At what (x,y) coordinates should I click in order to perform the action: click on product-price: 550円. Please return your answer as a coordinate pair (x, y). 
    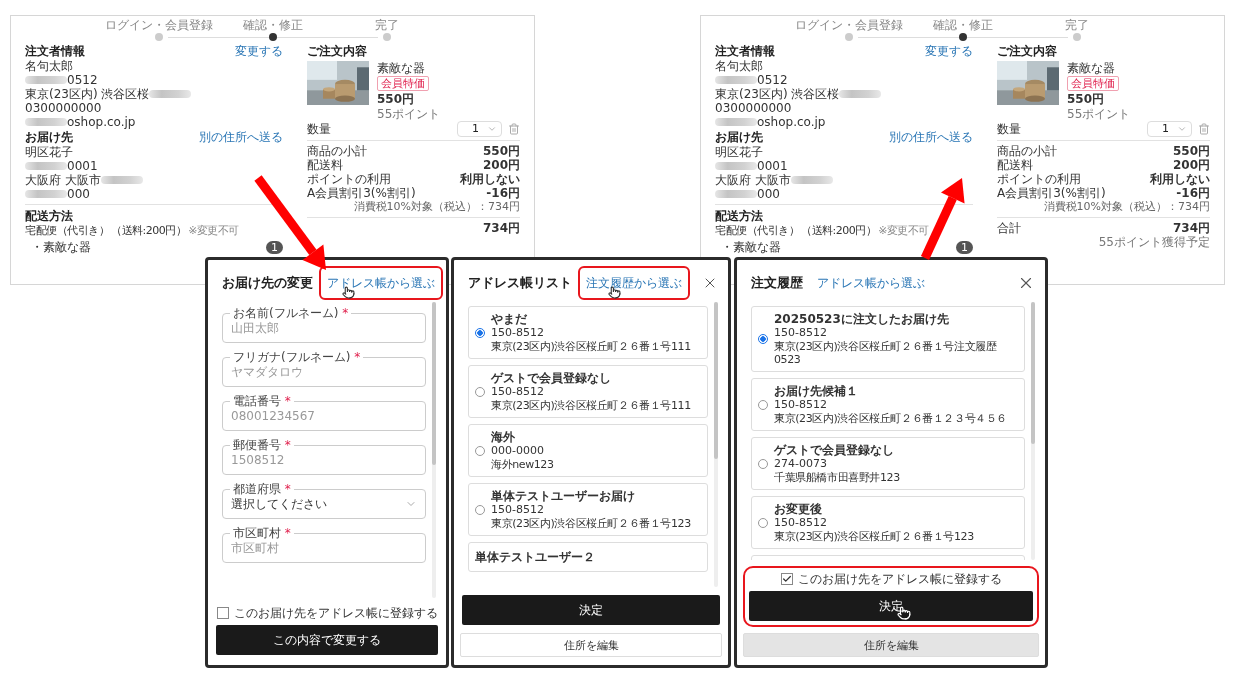
    Looking at the image, I should click on (1086, 99).